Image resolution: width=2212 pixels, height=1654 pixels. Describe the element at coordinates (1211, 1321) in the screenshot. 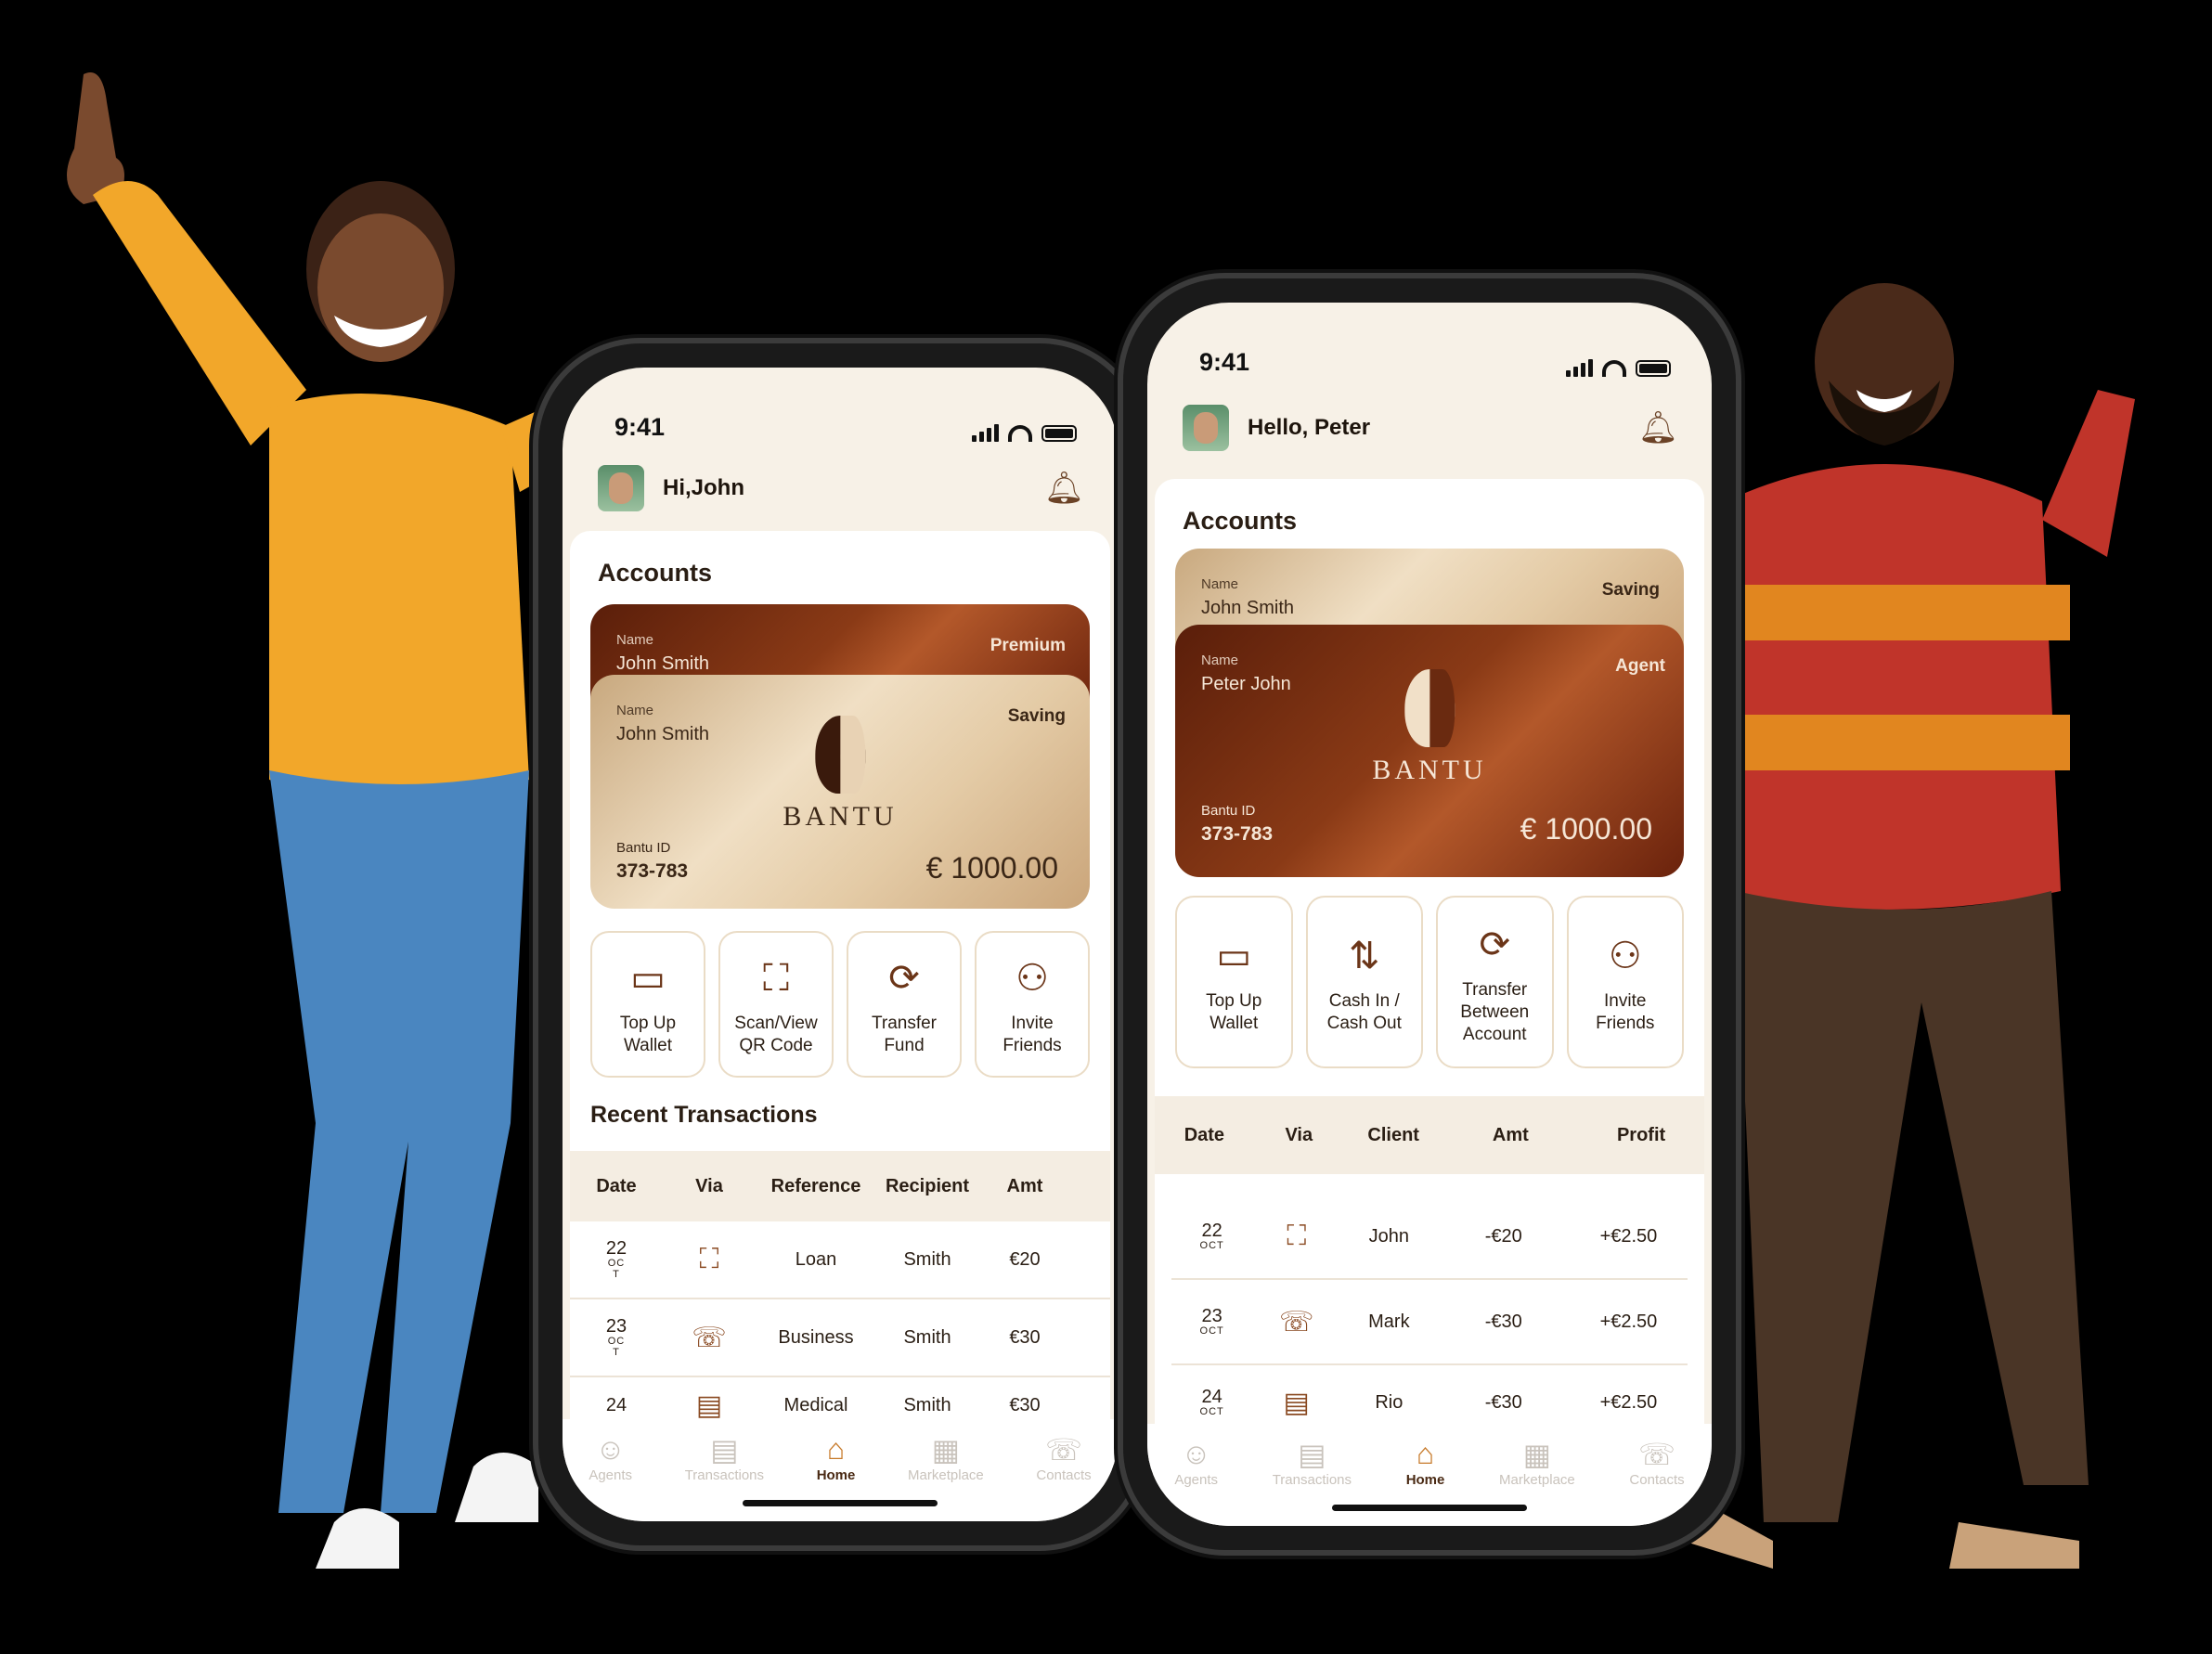

I see `row-date: 23 OCT` at that location.